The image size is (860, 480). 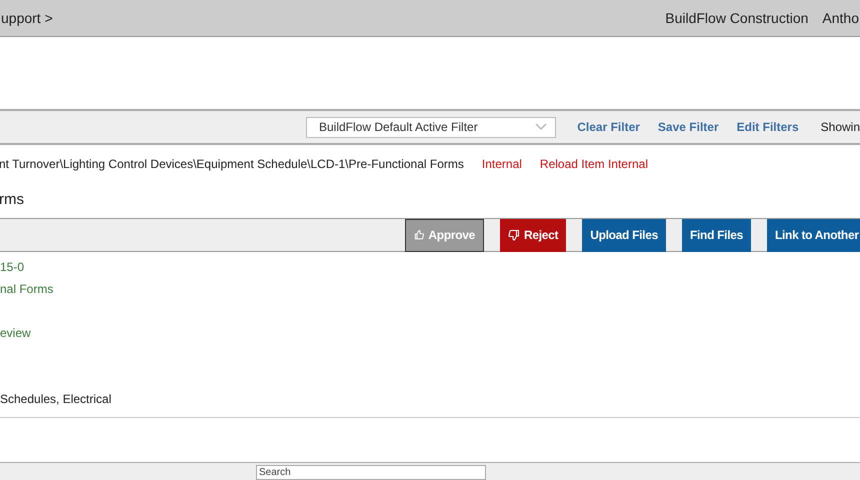 What do you see at coordinates (514, 235) in the screenshot?
I see `thumbs-down-icon` at bounding box center [514, 235].